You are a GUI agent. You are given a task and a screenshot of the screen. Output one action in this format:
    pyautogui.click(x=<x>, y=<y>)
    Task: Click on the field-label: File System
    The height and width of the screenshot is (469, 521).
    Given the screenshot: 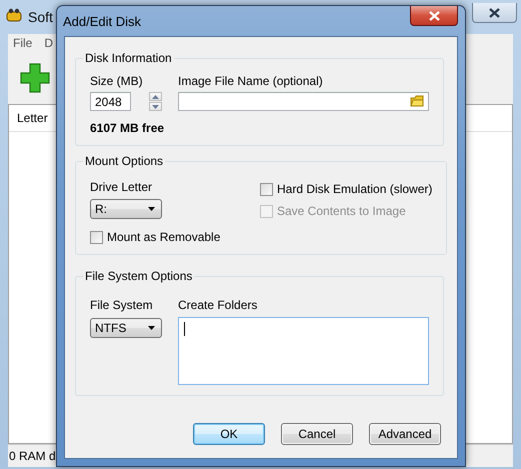 What is the action you would take?
    pyautogui.click(x=122, y=305)
    